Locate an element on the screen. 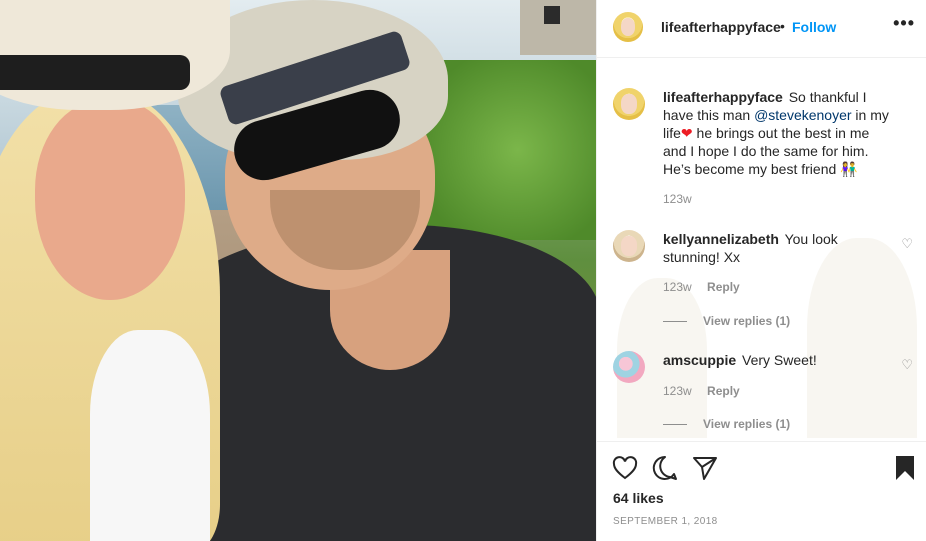 This screenshot has width=926, height=541. comment-text: amscuppie Very Sweet! is located at coordinates (777, 360).